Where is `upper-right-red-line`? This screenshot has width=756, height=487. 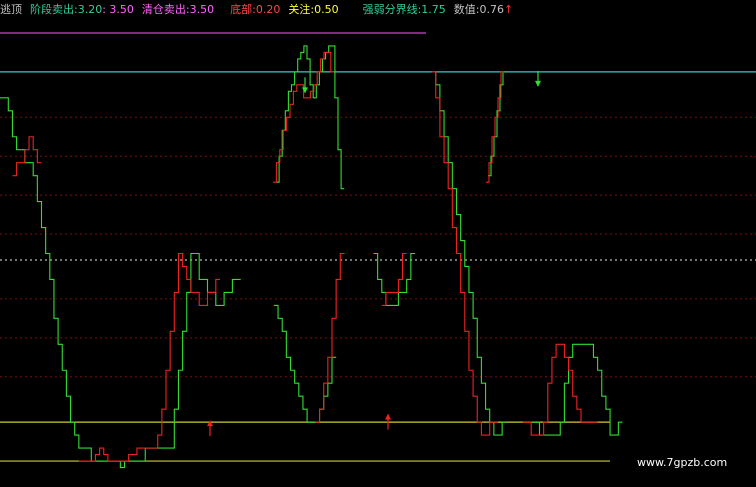 upper-right-red-line is located at coordinates (495, 127).